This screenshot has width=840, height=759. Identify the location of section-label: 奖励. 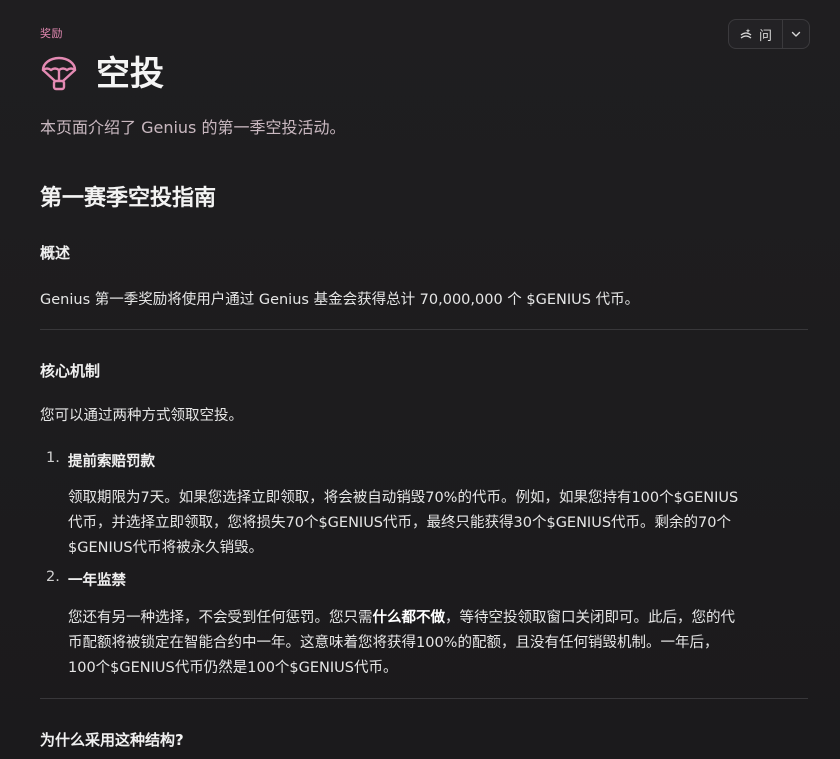
(51, 33).